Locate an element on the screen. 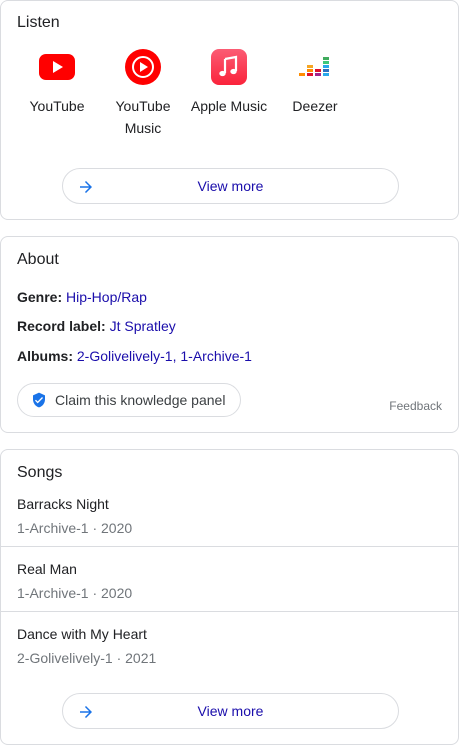 The height and width of the screenshot is (745, 459). claim-label: Claim this knowledge panel is located at coordinates (140, 400).